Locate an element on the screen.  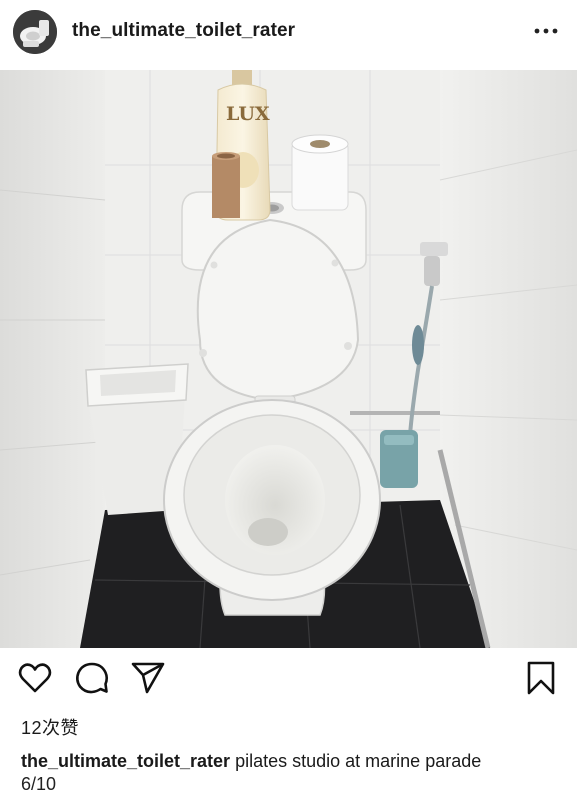
action-bar is located at coordinates (288, 682).